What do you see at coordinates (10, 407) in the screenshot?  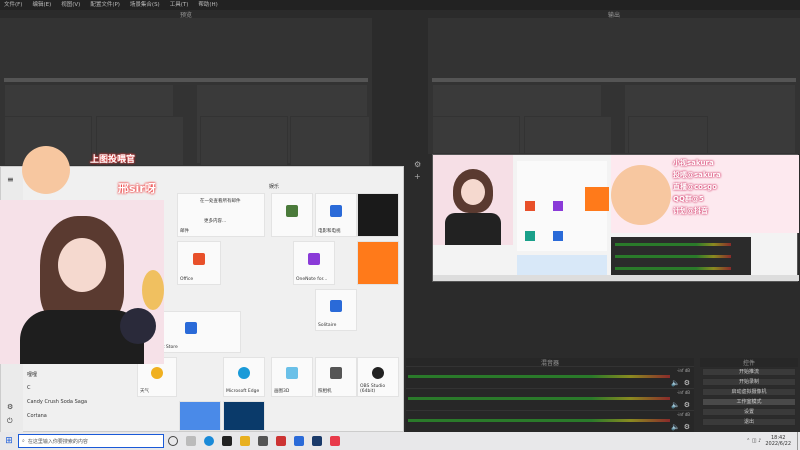 I see `settings-icon: ⚙` at bounding box center [10, 407].